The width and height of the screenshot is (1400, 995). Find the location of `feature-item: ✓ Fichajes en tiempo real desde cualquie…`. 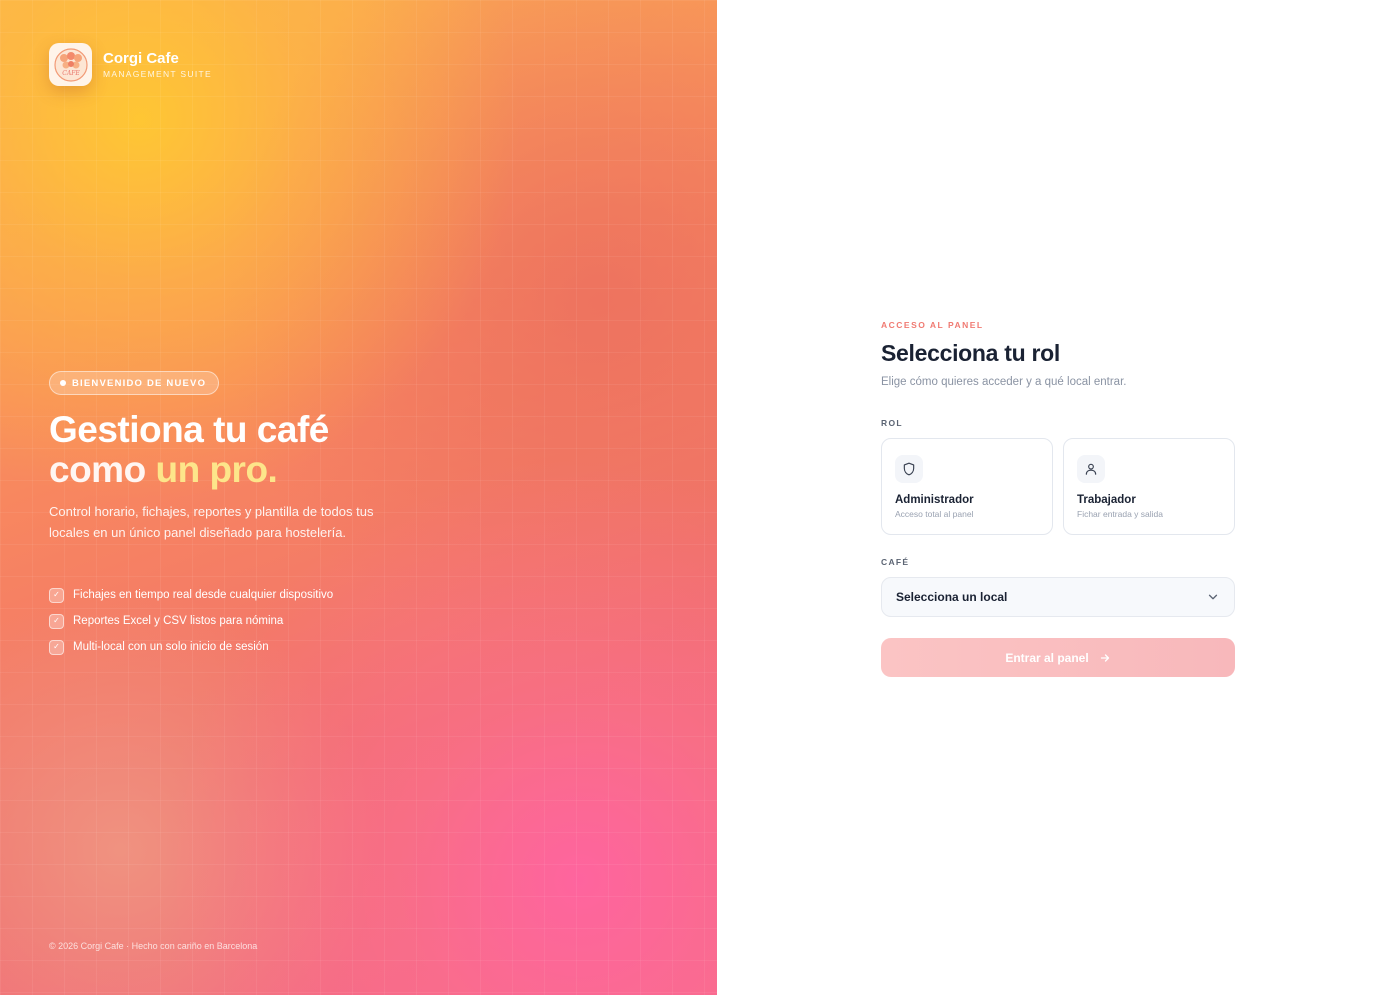

feature-item: ✓ Fichajes en tiempo real desde cualquie… is located at coordinates (191, 595).